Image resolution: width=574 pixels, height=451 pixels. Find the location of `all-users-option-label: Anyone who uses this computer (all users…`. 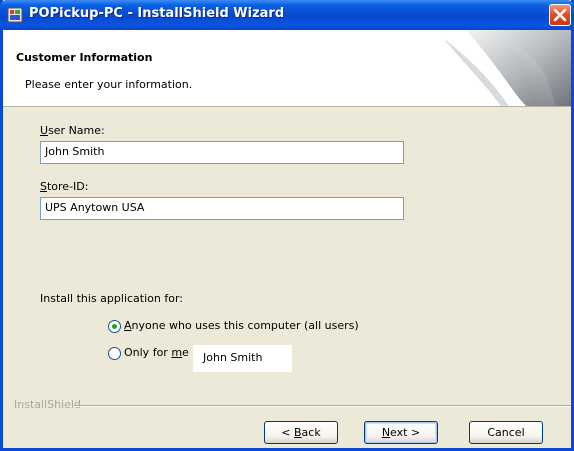

all-users-option-label: Anyone who uses this computer (all users… is located at coordinates (241, 325).